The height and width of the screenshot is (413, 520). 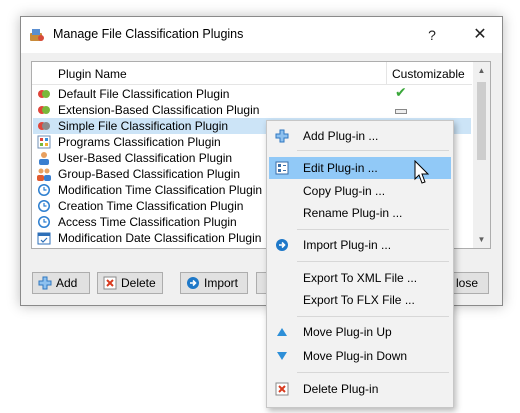 I want to click on dialog-title: Manage File Classification Plugins, so click(x=148, y=34).